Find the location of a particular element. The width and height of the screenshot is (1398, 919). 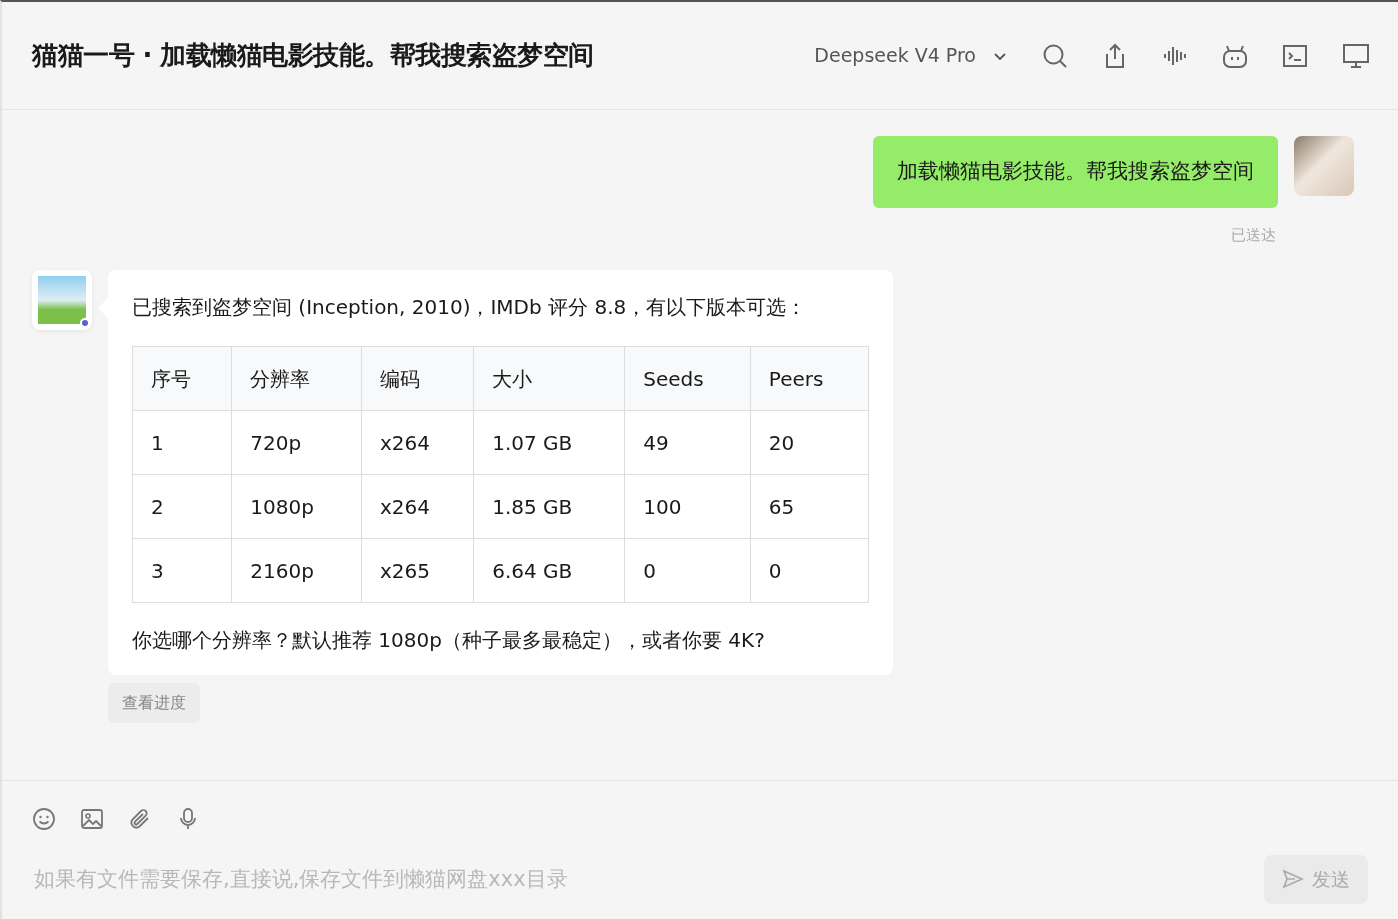

progress-button: 查看进度 is located at coordinates (154, 703).